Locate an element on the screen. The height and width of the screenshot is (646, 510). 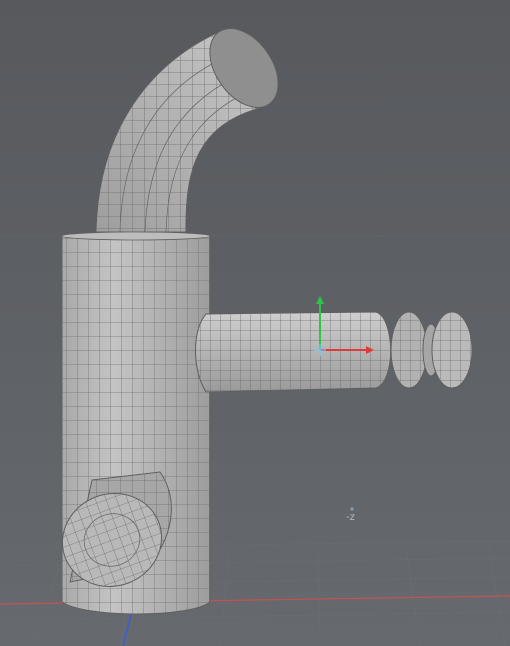
ground-z-axis-line is located at coordinates (127, 630).